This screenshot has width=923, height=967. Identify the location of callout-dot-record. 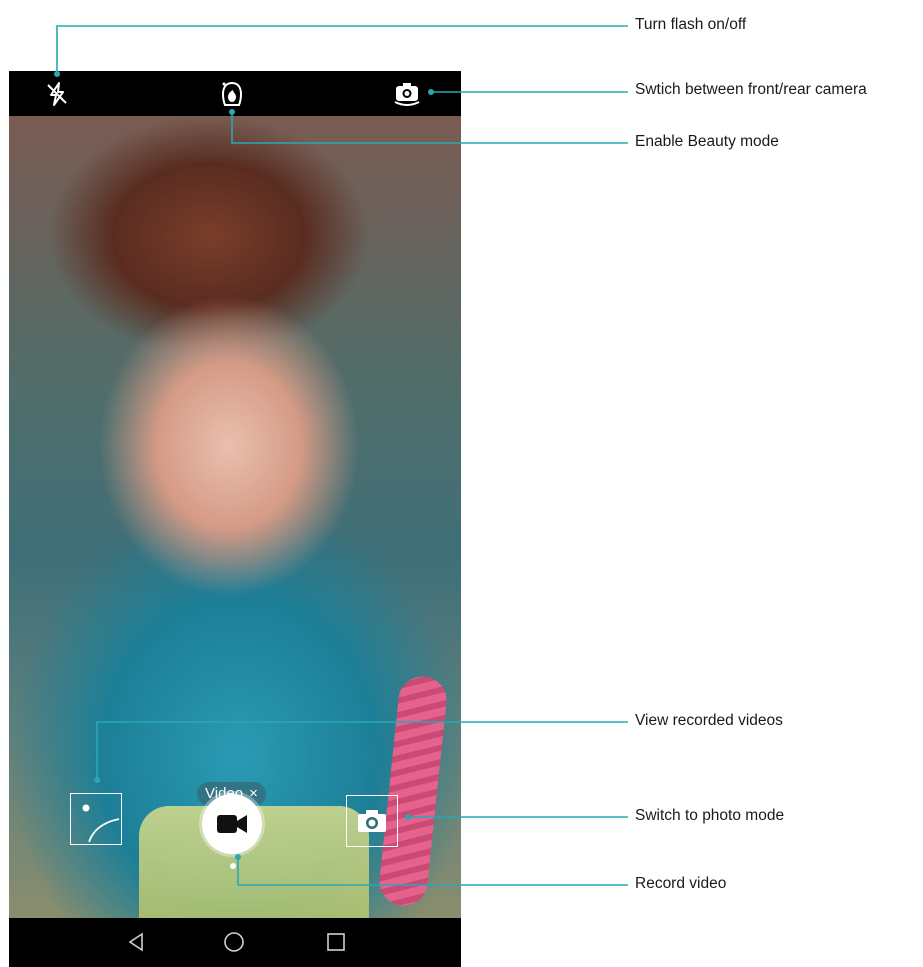
(238, 857).